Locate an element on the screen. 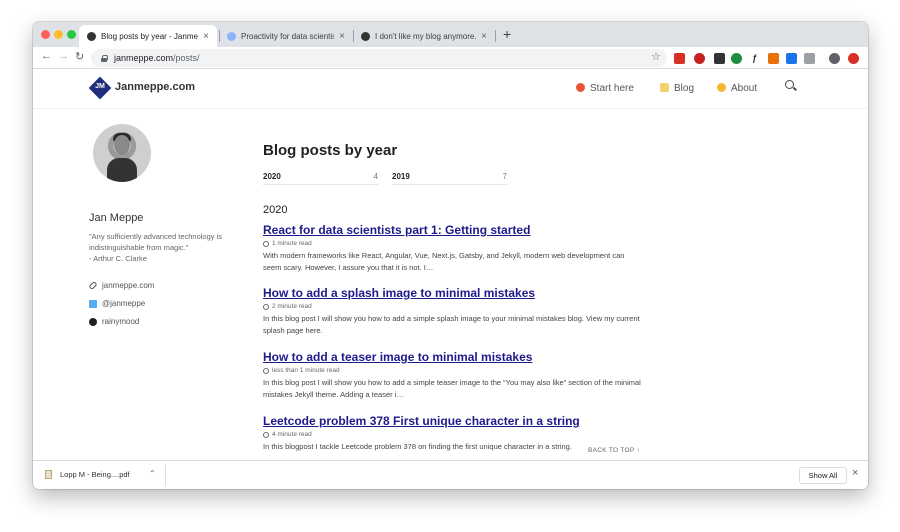 The width and height of the screenshot is (900, 532). social-label: janmeppe.com is located at coordinates (128, 285).